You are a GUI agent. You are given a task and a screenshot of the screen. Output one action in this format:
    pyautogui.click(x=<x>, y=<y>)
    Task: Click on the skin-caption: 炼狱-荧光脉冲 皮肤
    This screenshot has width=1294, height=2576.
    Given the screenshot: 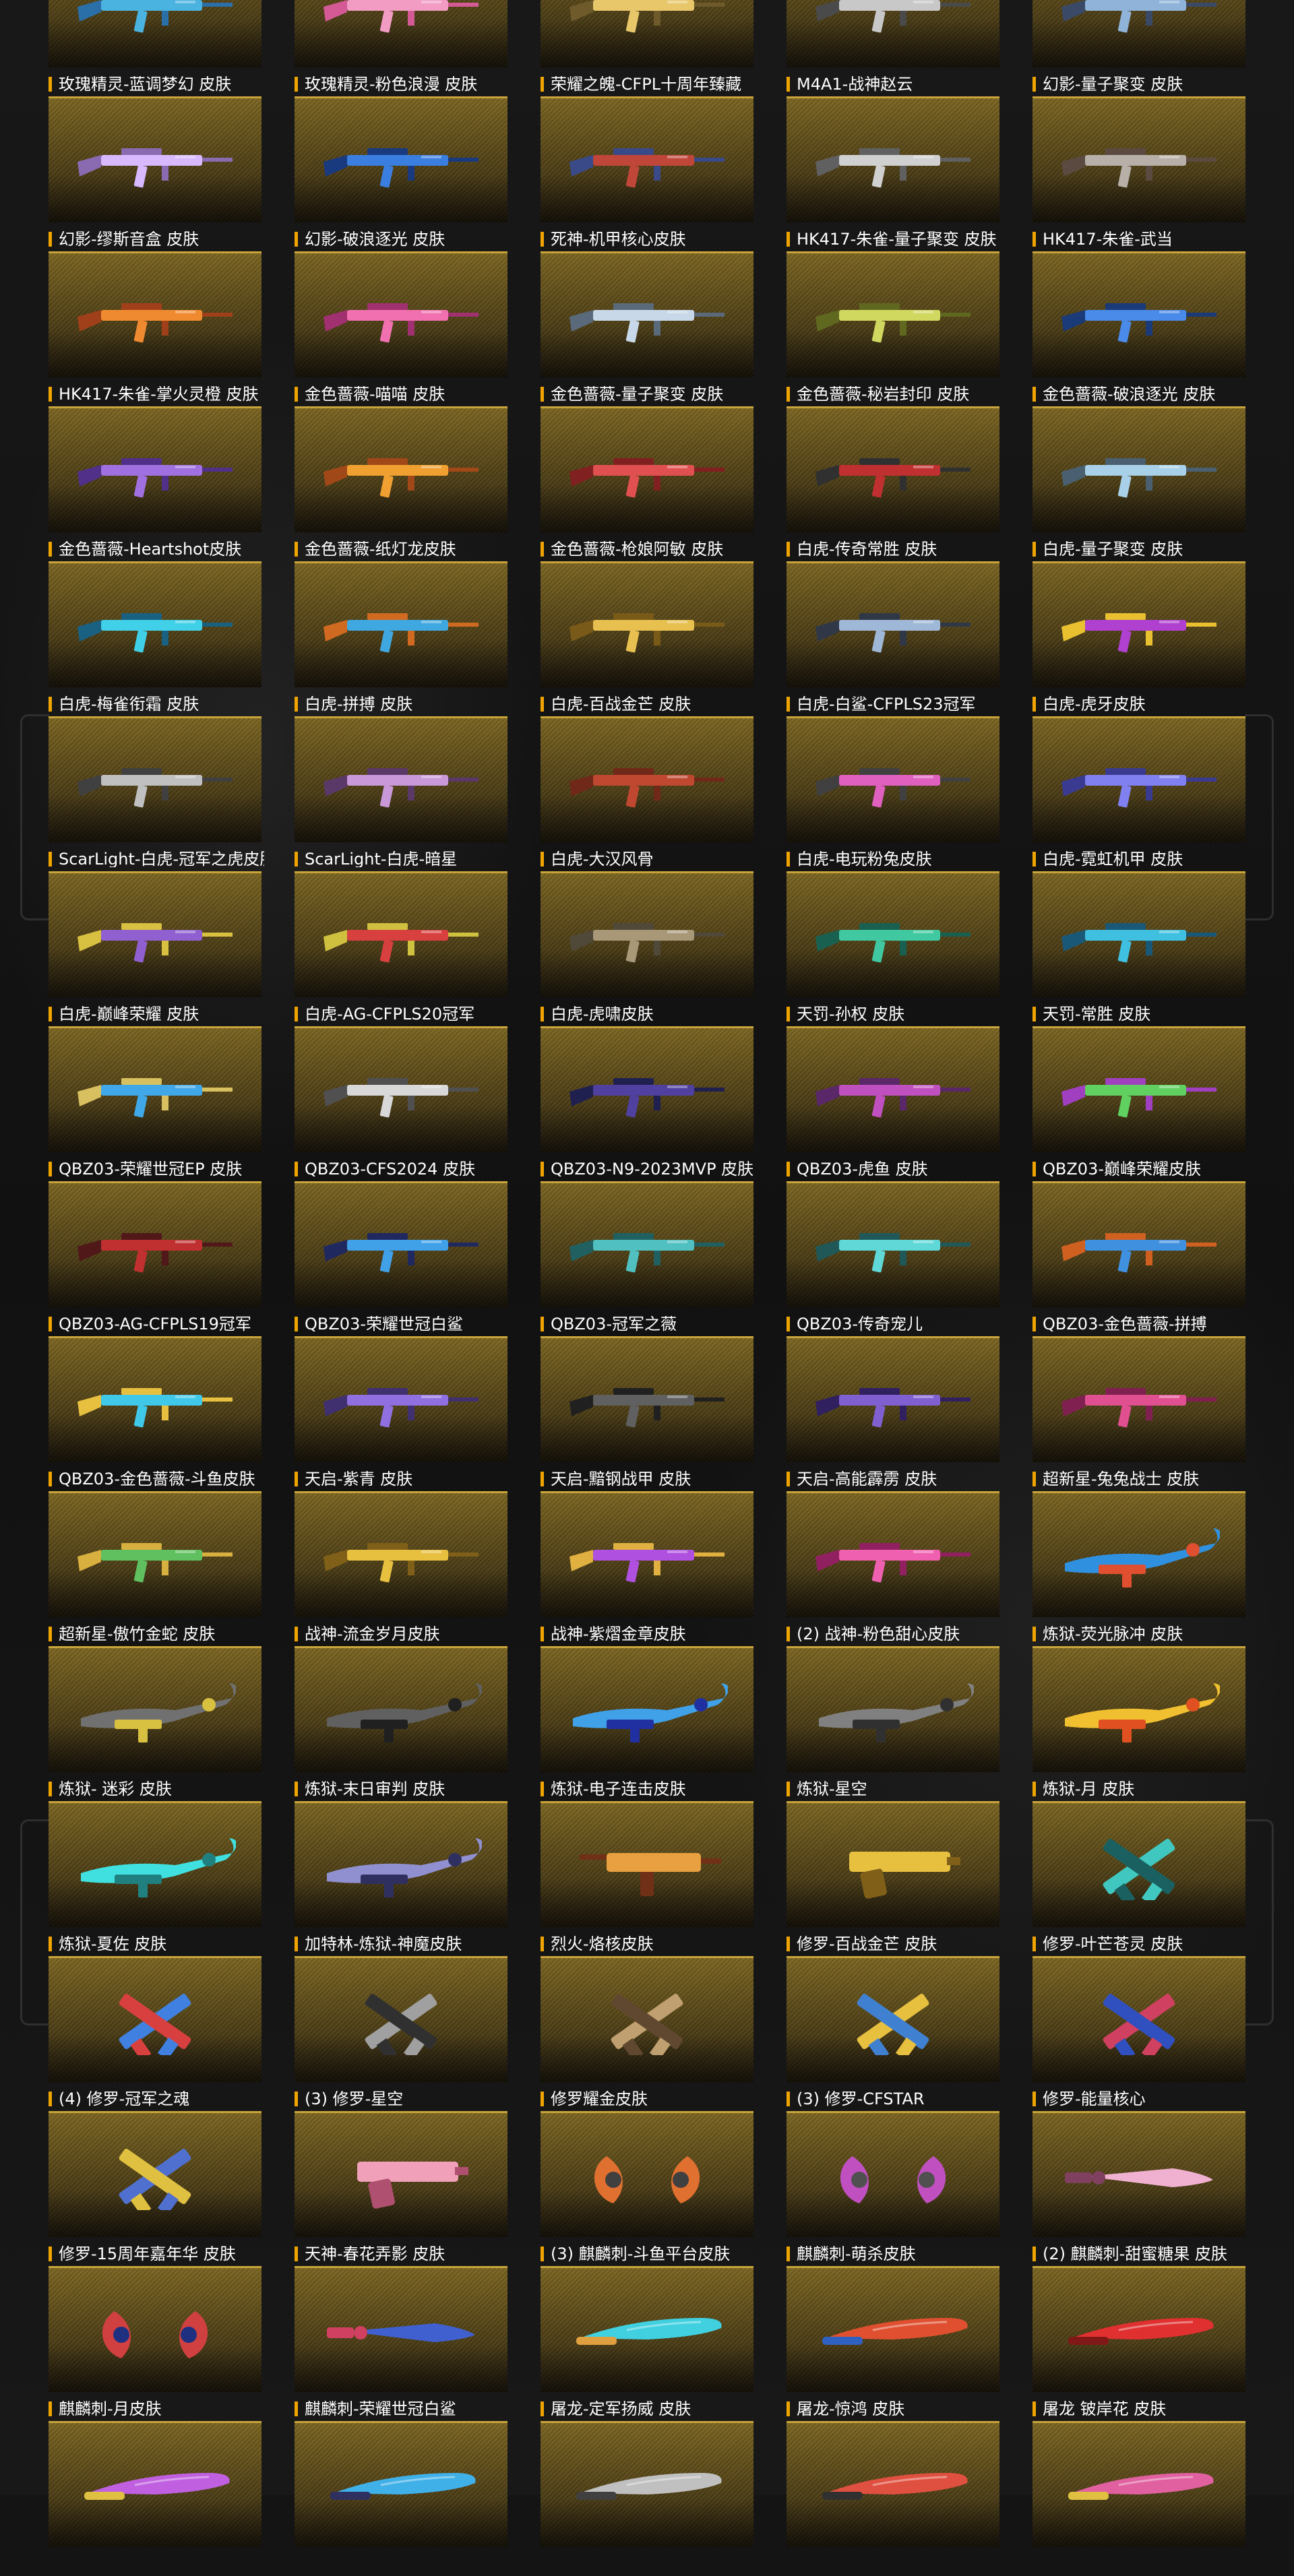 What is the action you would take?
    pyautogui.click(x=1140, y=1634)
    